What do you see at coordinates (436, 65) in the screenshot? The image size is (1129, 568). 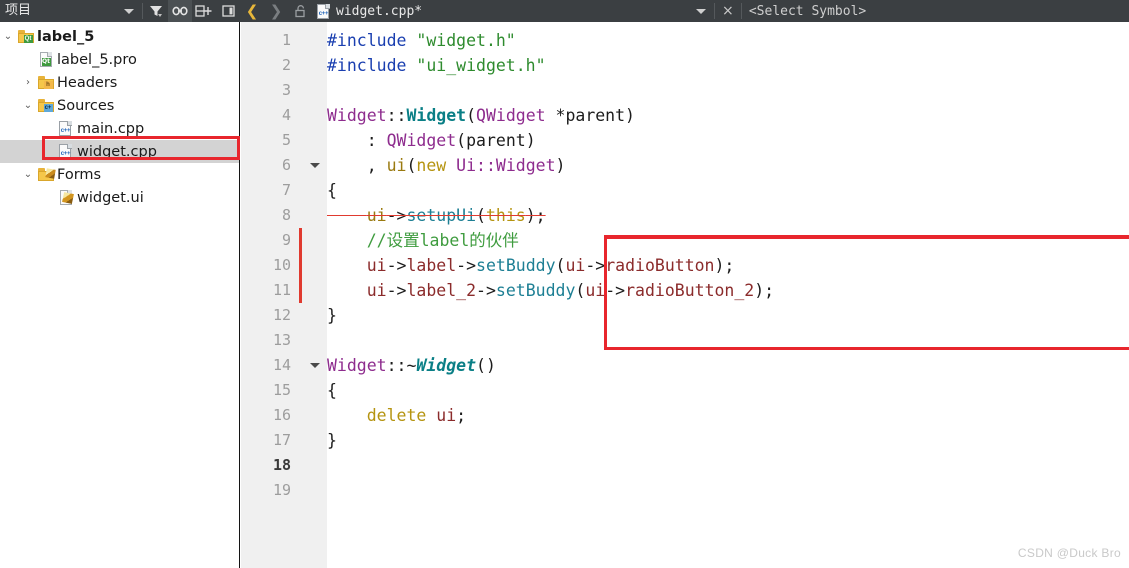 I see `code-line: #include "ui_widget.h"` at bounding box center [436, 65].